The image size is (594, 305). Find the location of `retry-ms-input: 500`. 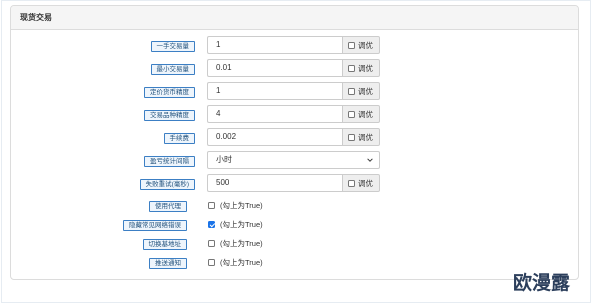

retry-ms-input: 500 is located at coordinates (274, 183).